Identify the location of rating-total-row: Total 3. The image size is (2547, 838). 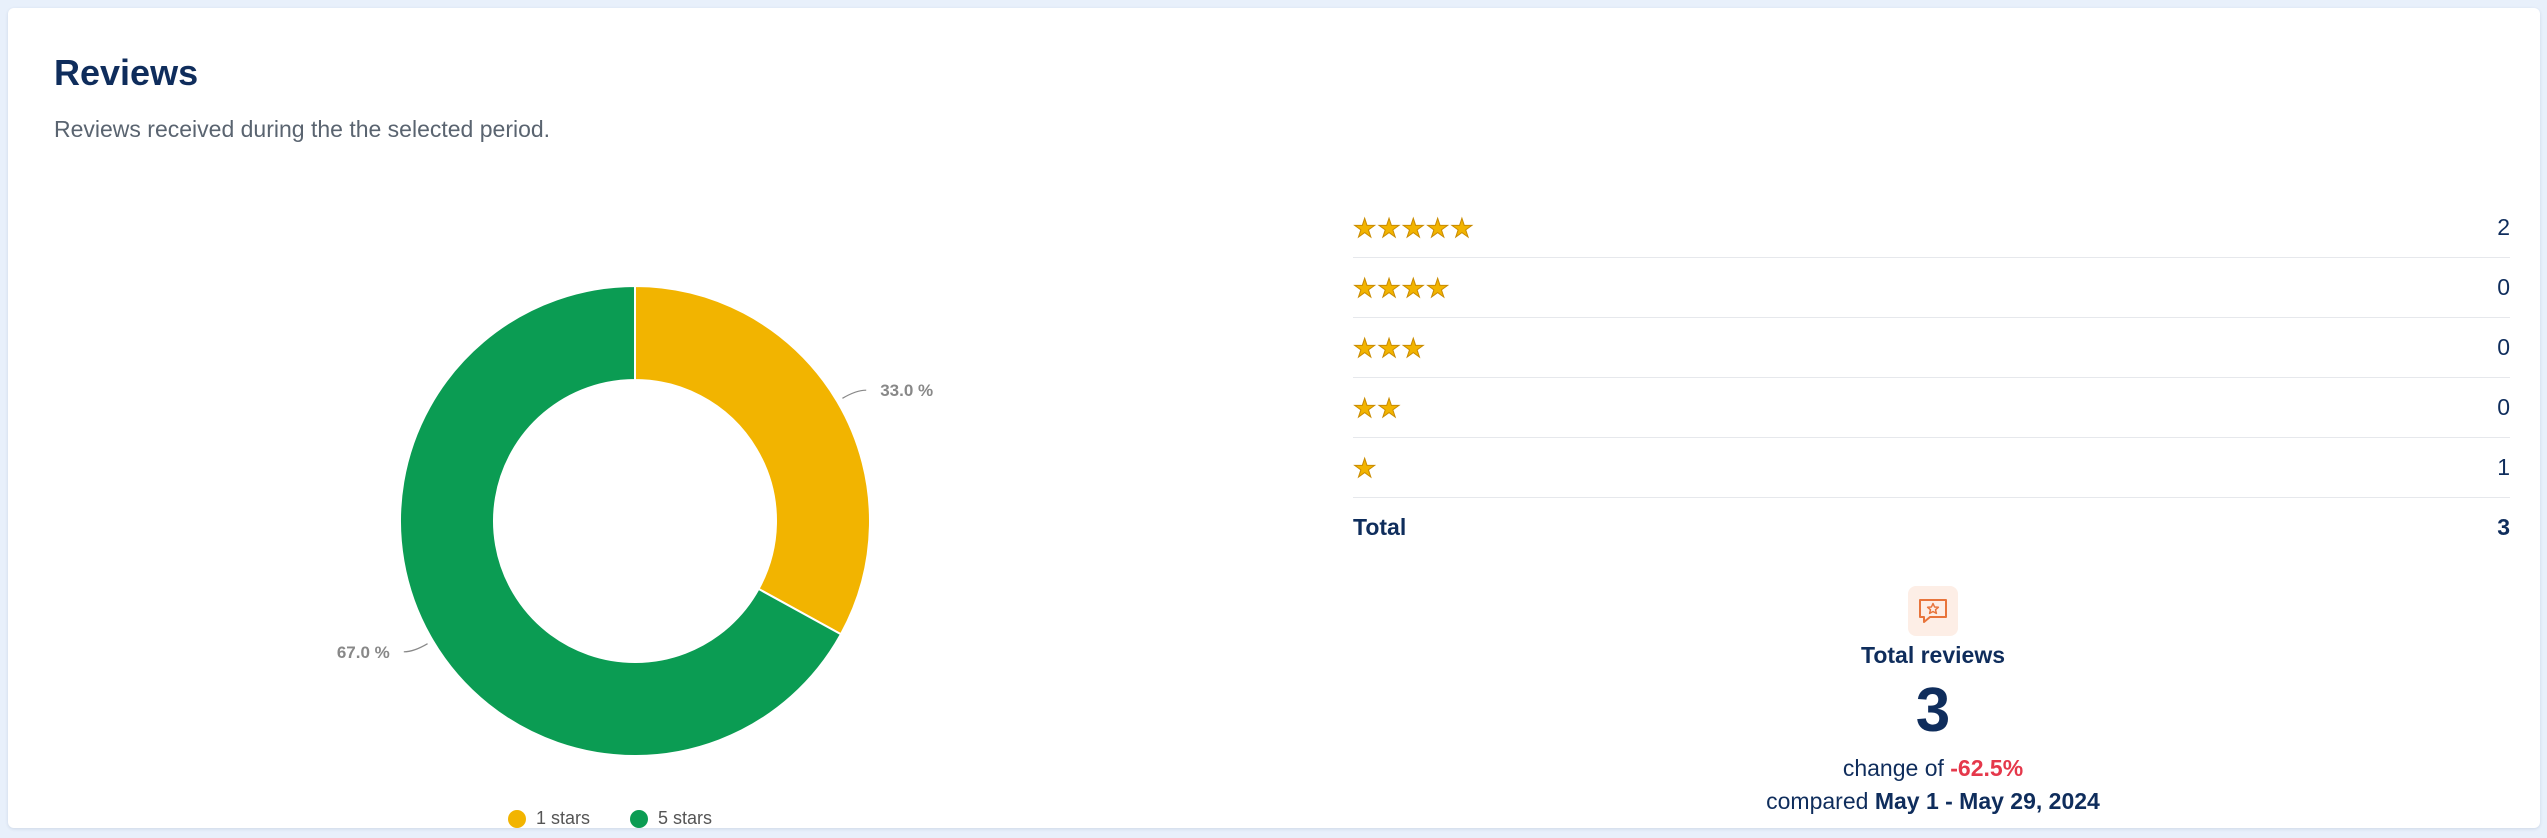
(1931, 527).